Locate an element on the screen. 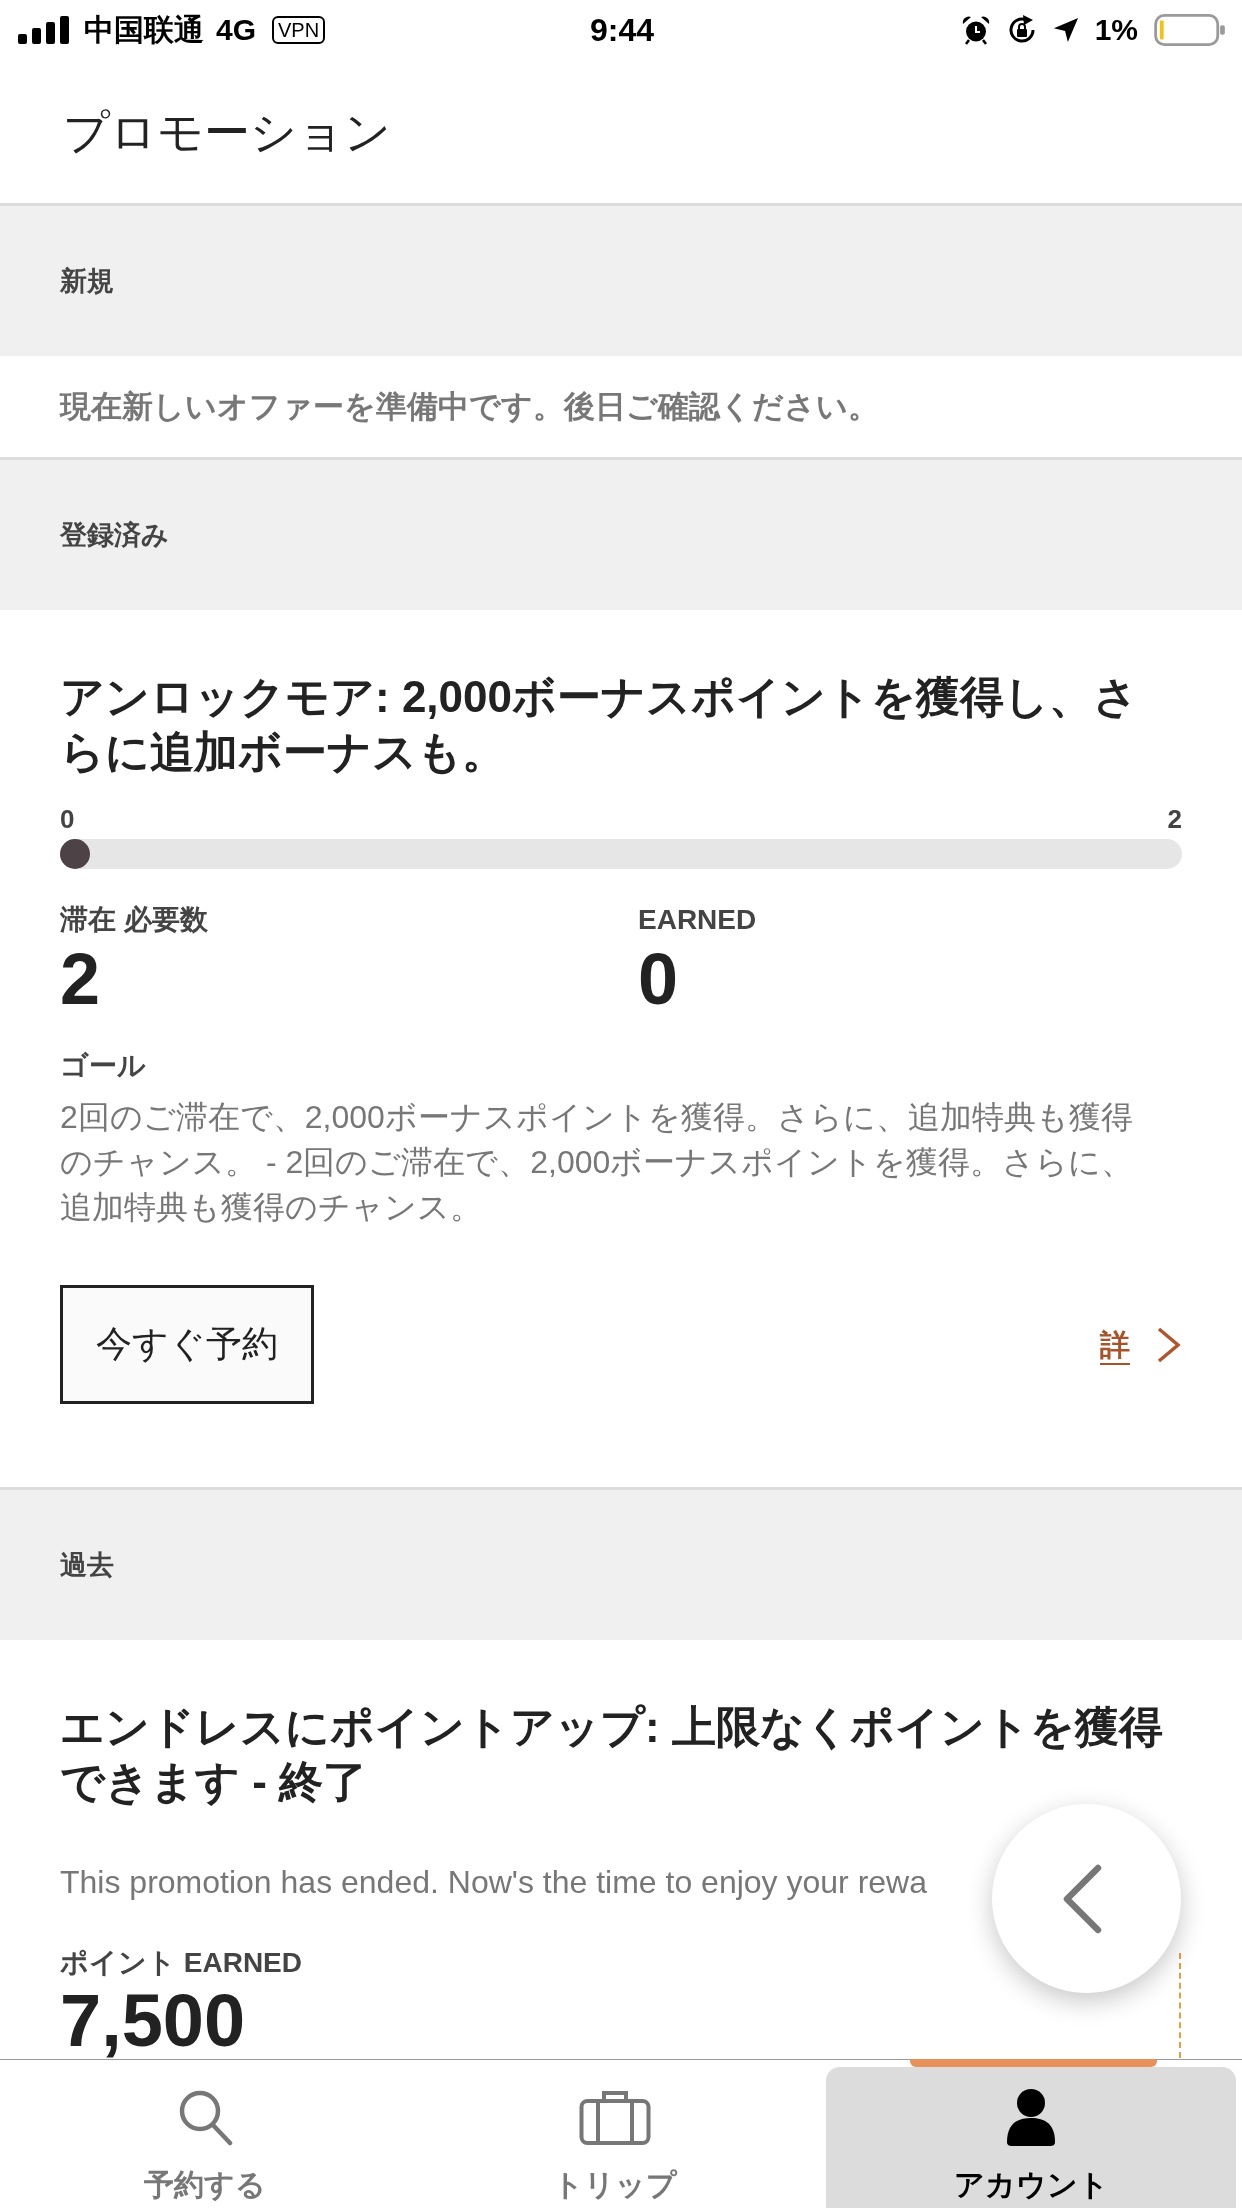 The height and width of the screenshot is (2208, 1242). person-icon is located at coordinates (1031, 2117).